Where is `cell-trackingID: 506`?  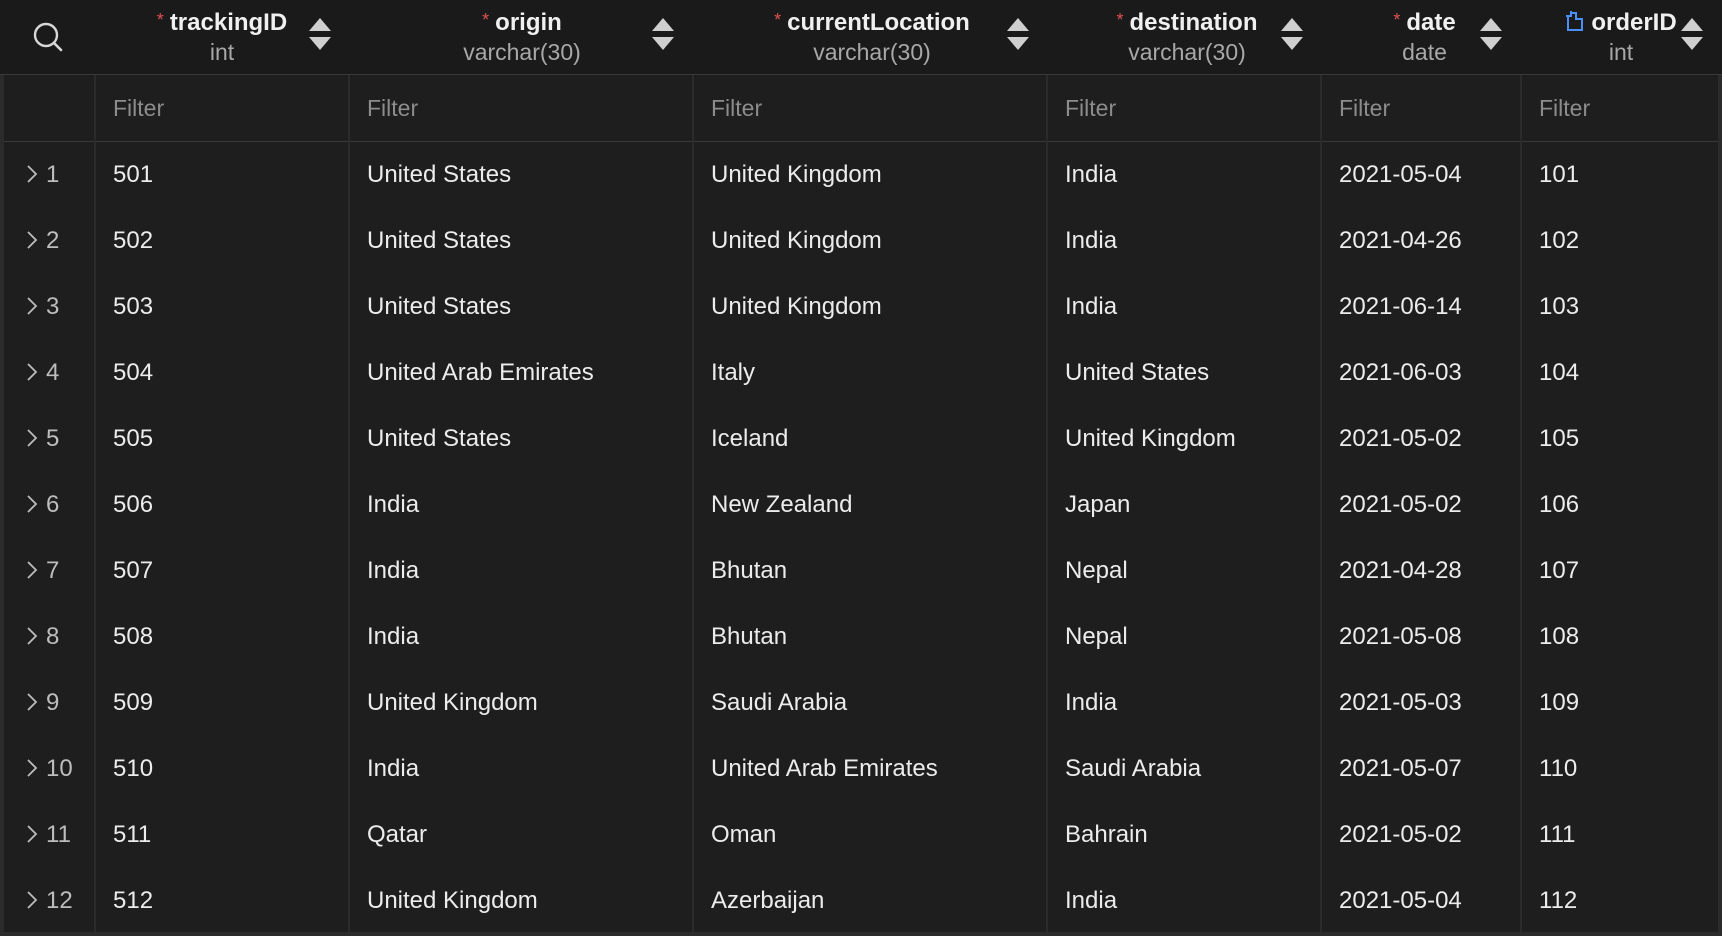
cell-trackingID: 506 is located at coordinates (222, 505).